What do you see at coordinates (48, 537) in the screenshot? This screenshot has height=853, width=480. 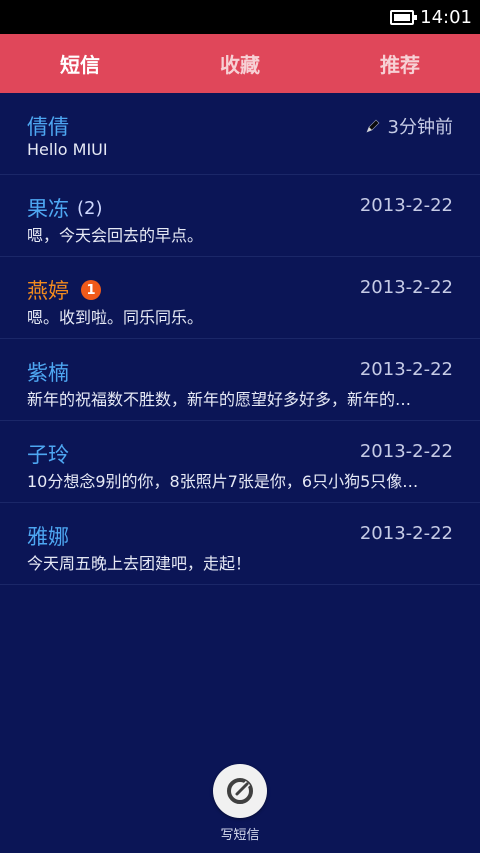 I see `contact-name: 雅娜` at bounding box center [48, 537].